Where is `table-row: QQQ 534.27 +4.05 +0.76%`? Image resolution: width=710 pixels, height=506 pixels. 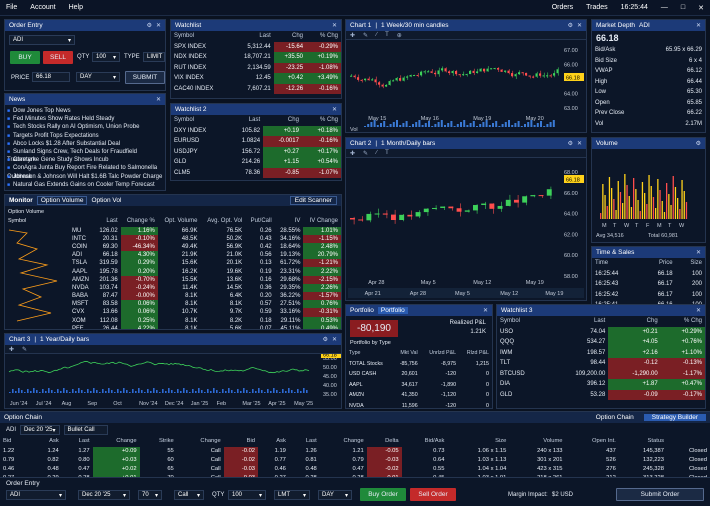 table-row: QQQ 534.27 +4.05 +0.76% is located at coordinates (601, 342).